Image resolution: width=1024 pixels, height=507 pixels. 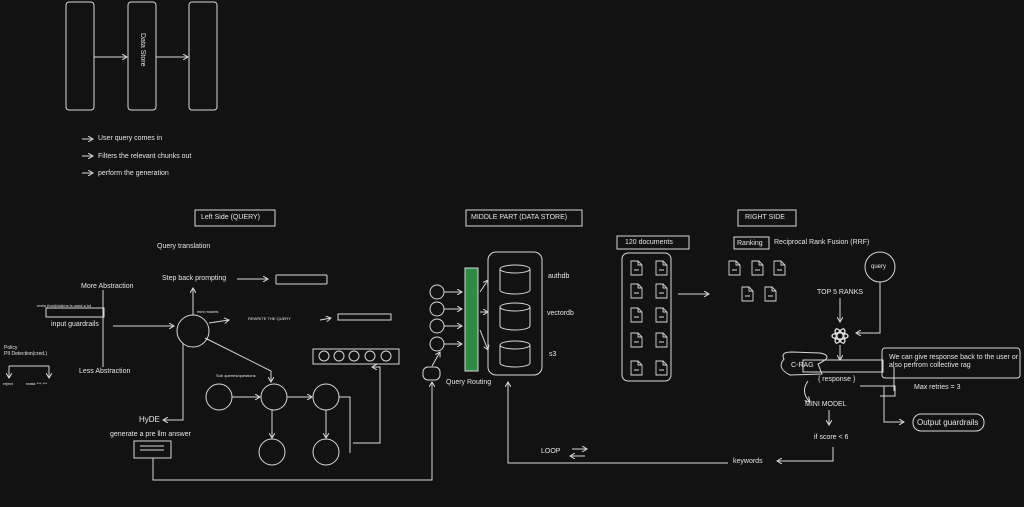 What do you see at coordinates (483, 339) in the screenshot?
I see `router-arrow-s3` at bounding box center [483, 339].